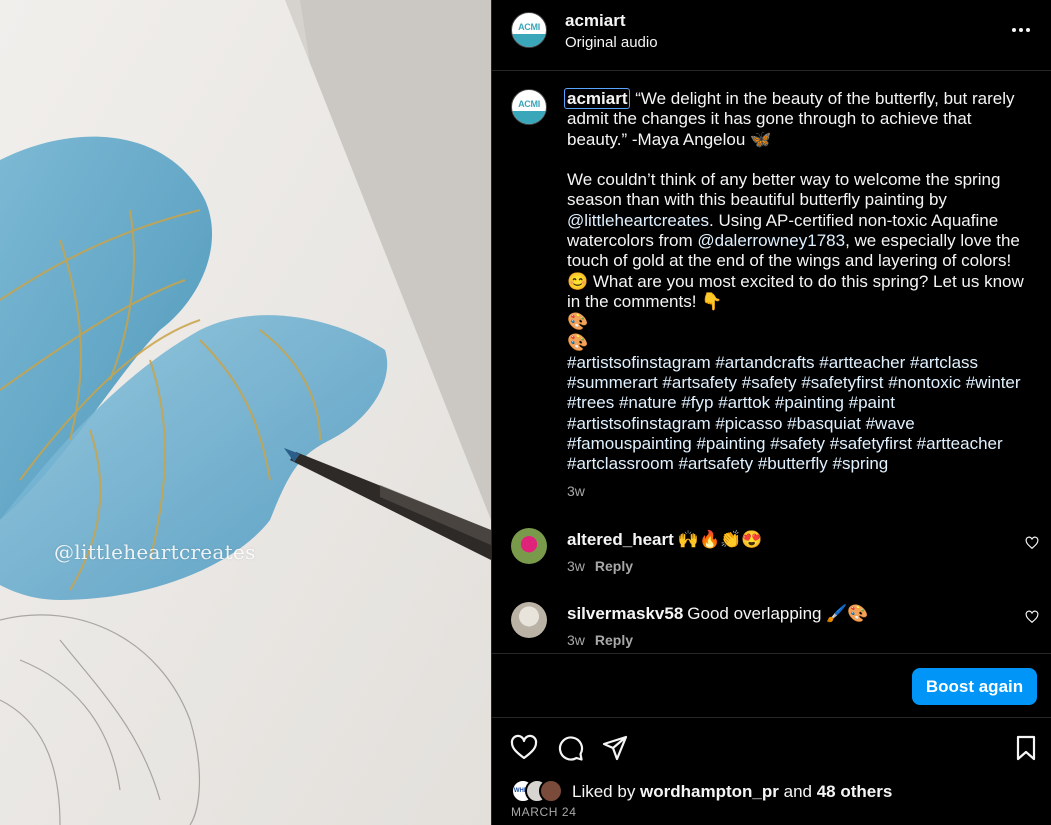  What do you see at coordinates (597, 98) in the screenshot?
I see `caption-username: acmiart` at bounding box center [597, 98].